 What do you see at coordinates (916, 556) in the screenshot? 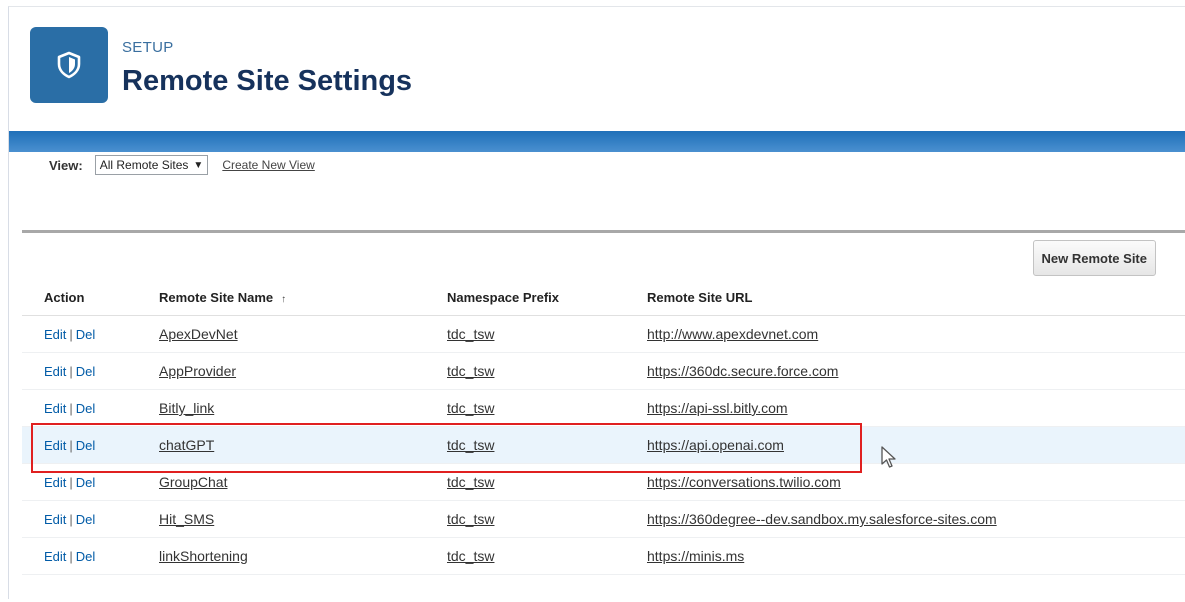
I see `remote-site-url-cell: https://minis.ms` at bounding box center [916, 556].